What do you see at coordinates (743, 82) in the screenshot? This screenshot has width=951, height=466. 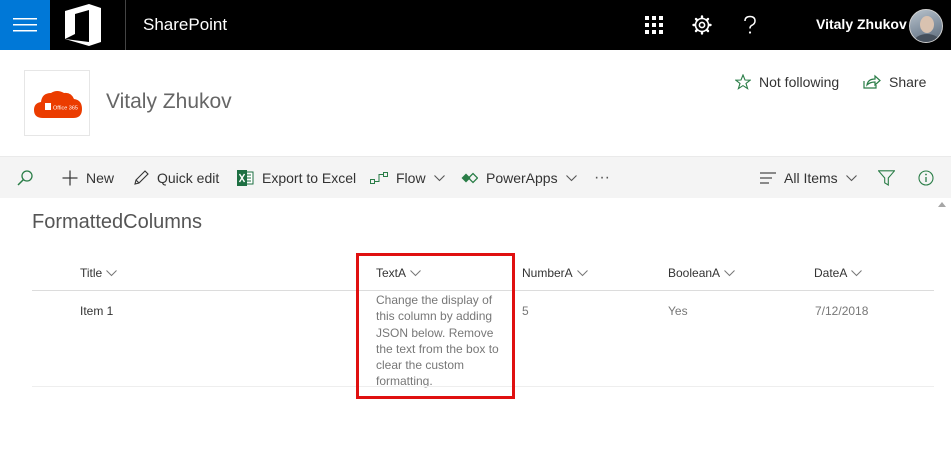 I see `star-icon` at bounding box center [743, 82].